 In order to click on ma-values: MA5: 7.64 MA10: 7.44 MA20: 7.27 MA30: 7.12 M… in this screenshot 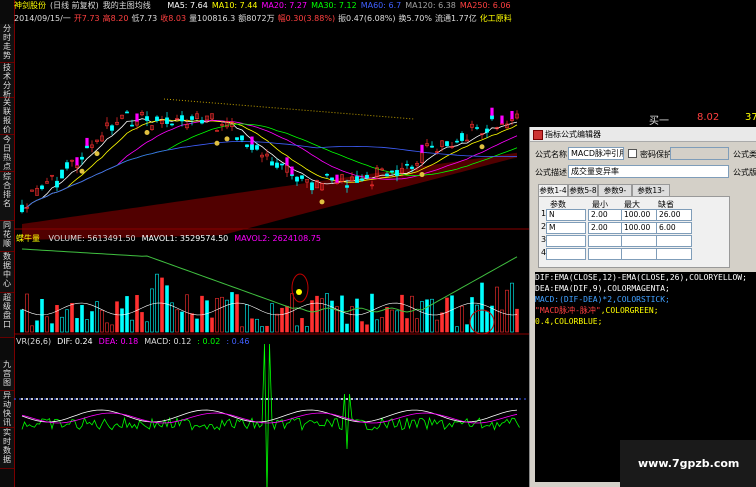, I will do `click(340, 5)`.